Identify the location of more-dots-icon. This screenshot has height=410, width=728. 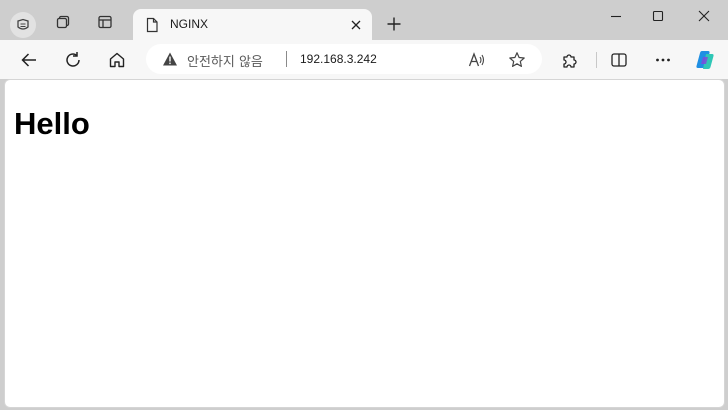
(663, 60).